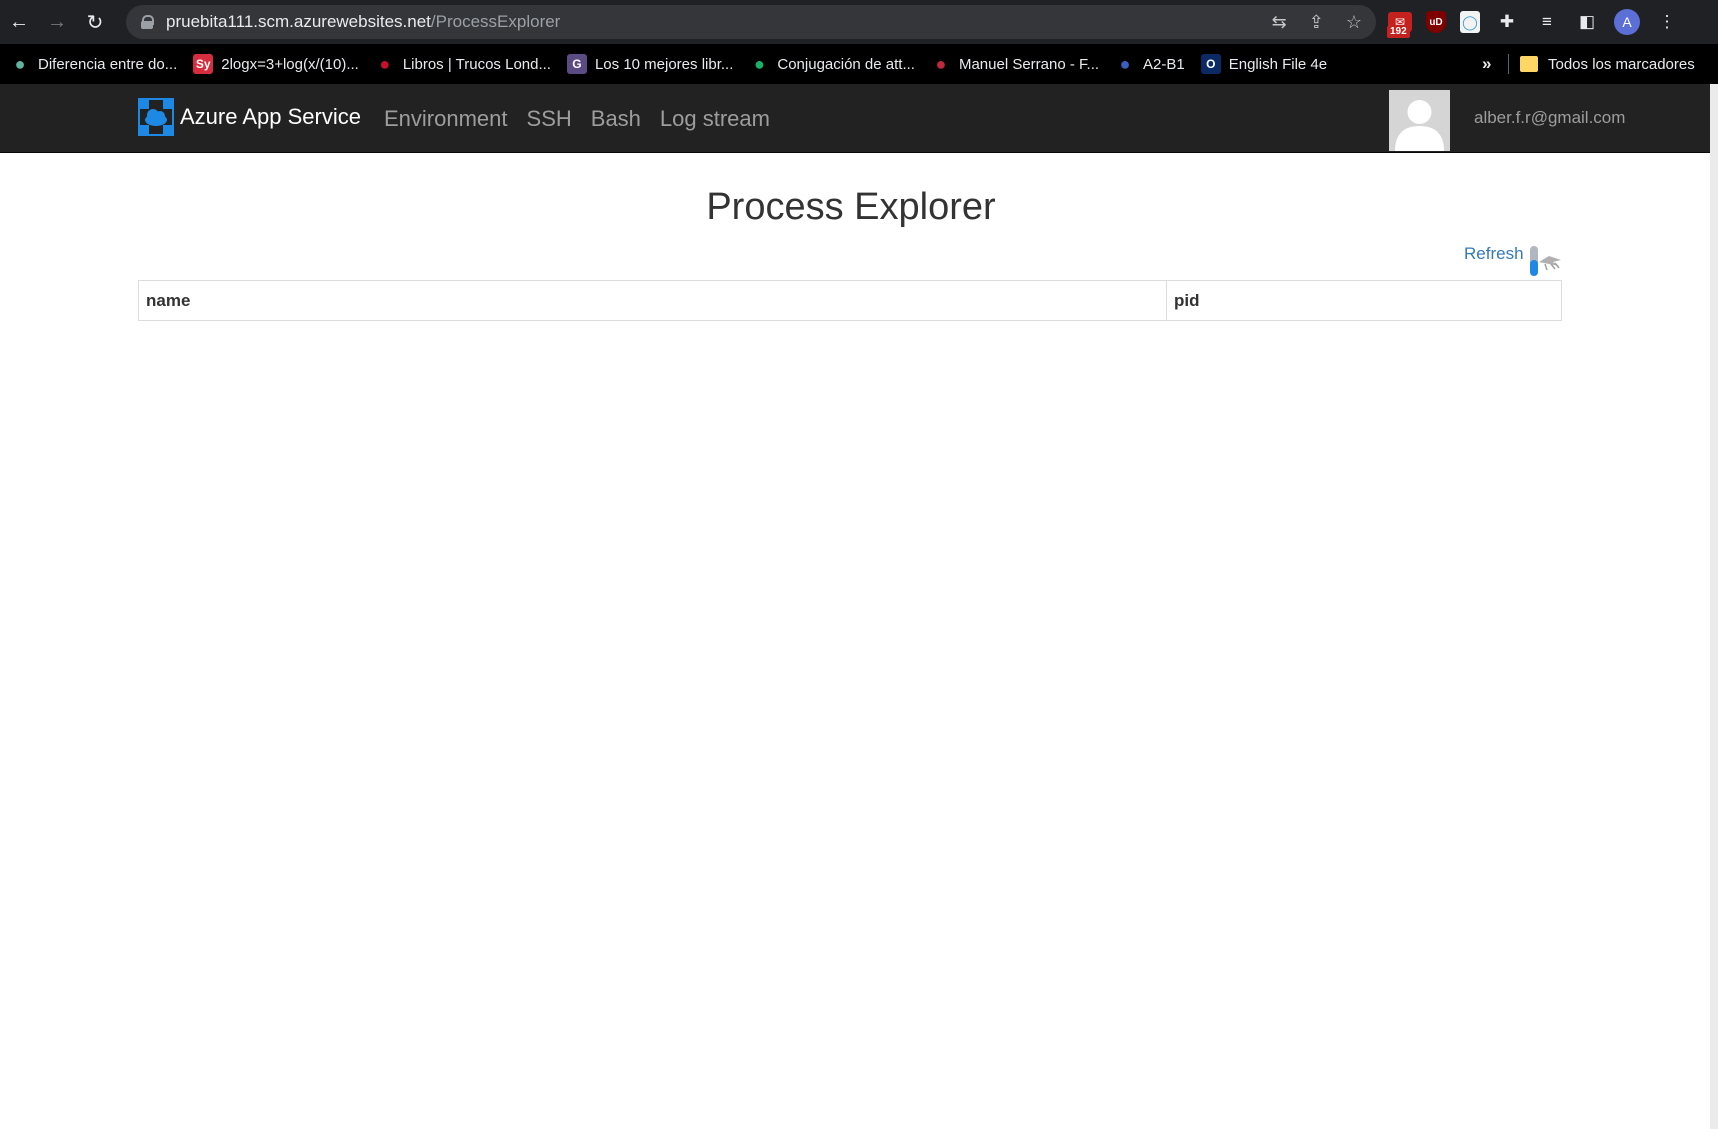 This screenshot has width=1718, height=1129. What do you see at coordinates (1164, 64) in the screenshot?
I see `bookmark-label: A2-B1` at bounding box center [1164, 64].